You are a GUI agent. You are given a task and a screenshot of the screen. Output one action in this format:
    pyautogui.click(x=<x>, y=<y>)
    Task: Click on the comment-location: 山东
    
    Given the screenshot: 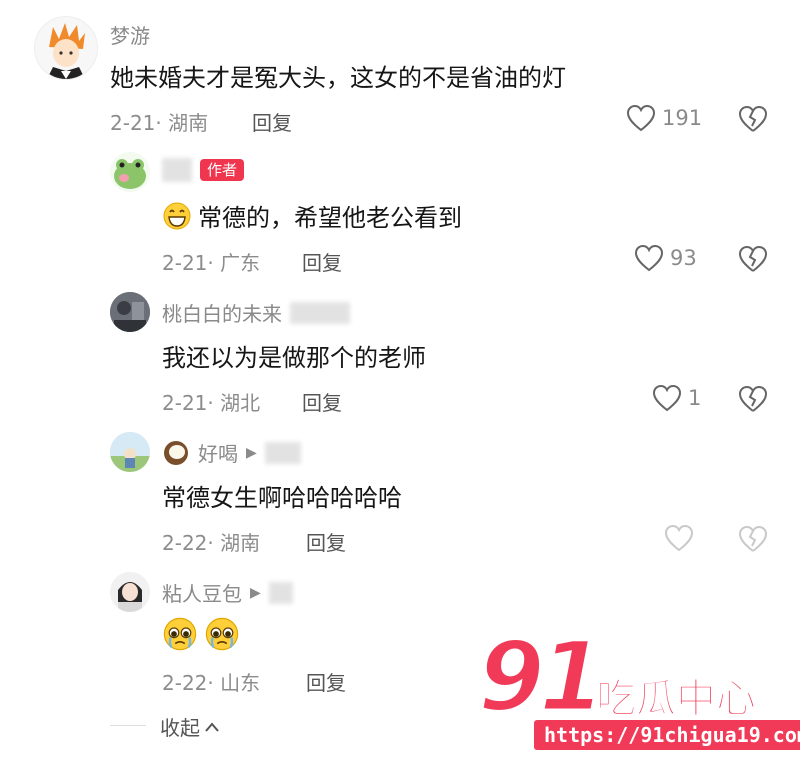 What is the action you would take?
    pyautogui.click(x=240, y=683)
    